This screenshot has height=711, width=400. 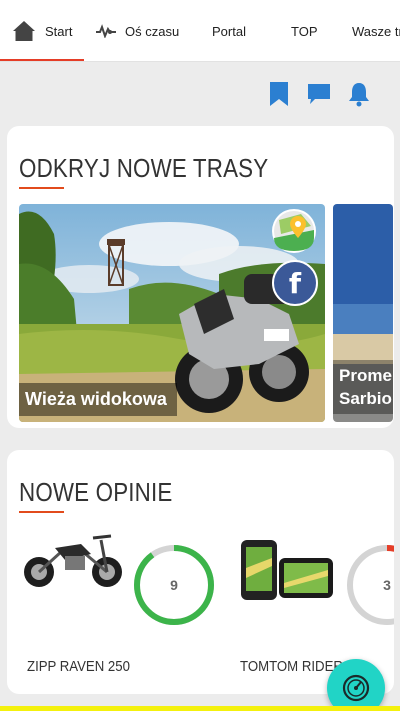 I want to click on facebook-badge: f, so click(x=295, y=283).